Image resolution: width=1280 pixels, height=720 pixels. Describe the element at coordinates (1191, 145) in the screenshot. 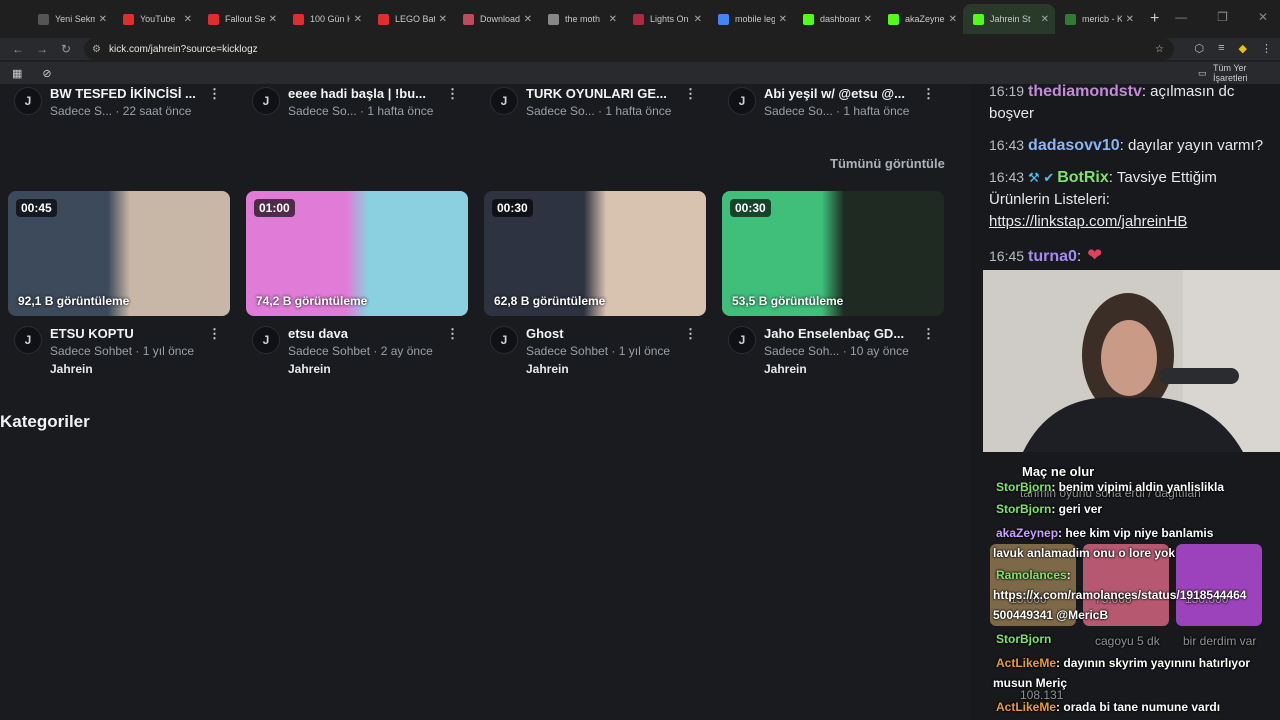

I see `chat-text: : dayılar yayın varmı?` at that location.